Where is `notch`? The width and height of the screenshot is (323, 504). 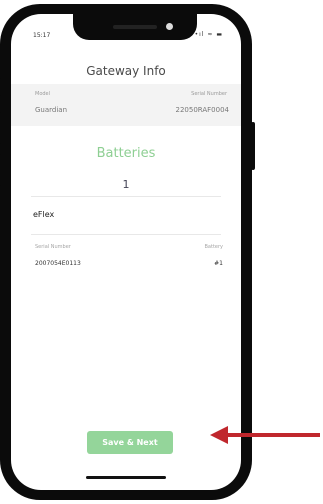
notch is located at coordinates (135, 27).